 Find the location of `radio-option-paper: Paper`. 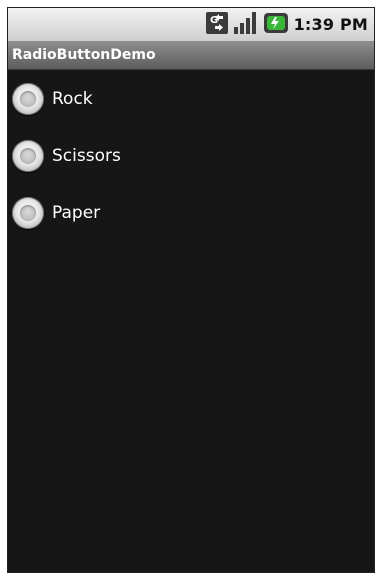

radio-option-paper: Paper is located at coordinates (191, 212).